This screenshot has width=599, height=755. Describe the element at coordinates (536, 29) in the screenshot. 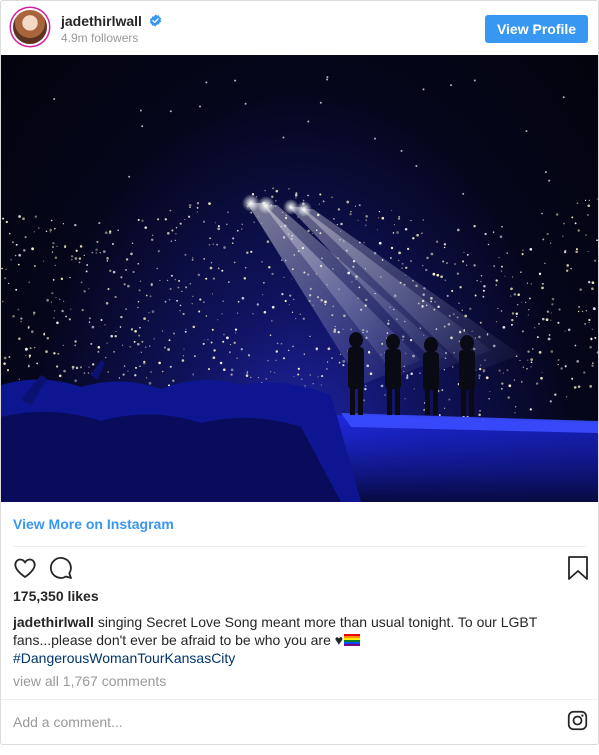

I see `view-profile-button: View Profile` at that location.